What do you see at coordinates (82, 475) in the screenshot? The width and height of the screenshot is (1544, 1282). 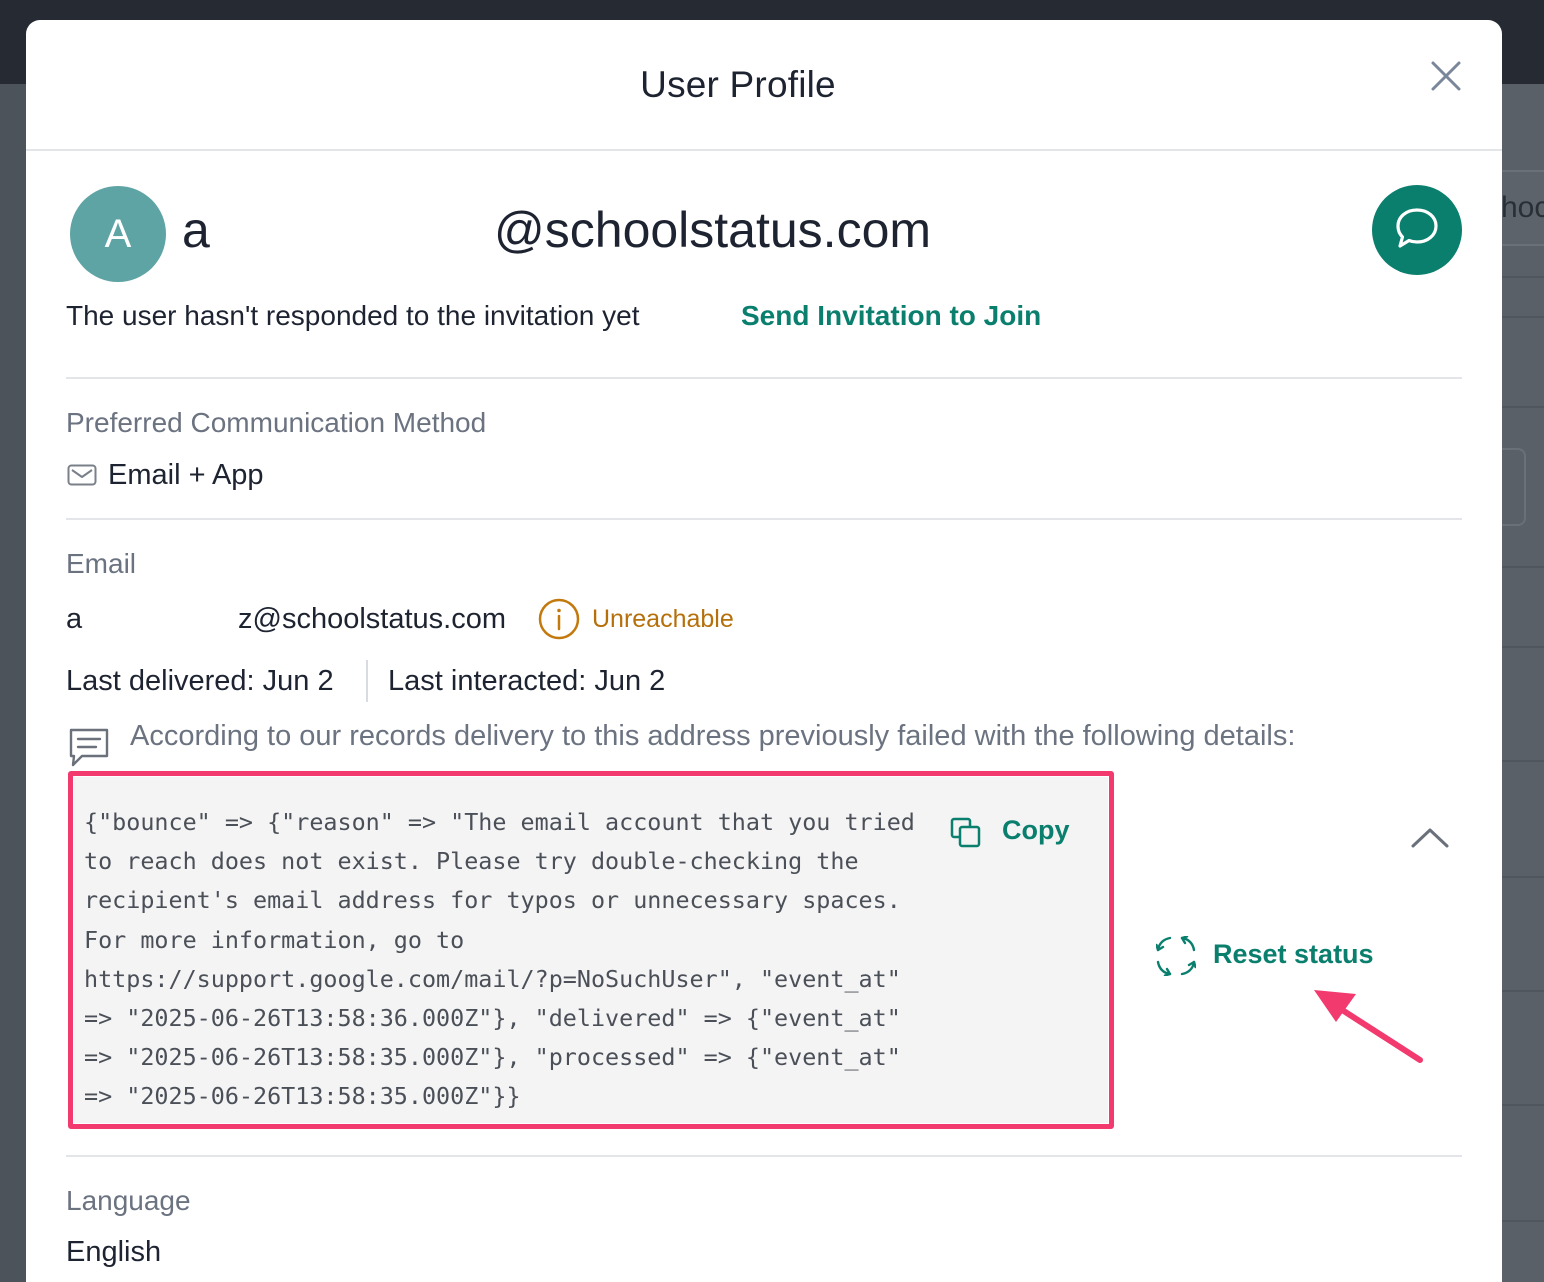 I see `mail-icon` at bounding box center [82, 475].